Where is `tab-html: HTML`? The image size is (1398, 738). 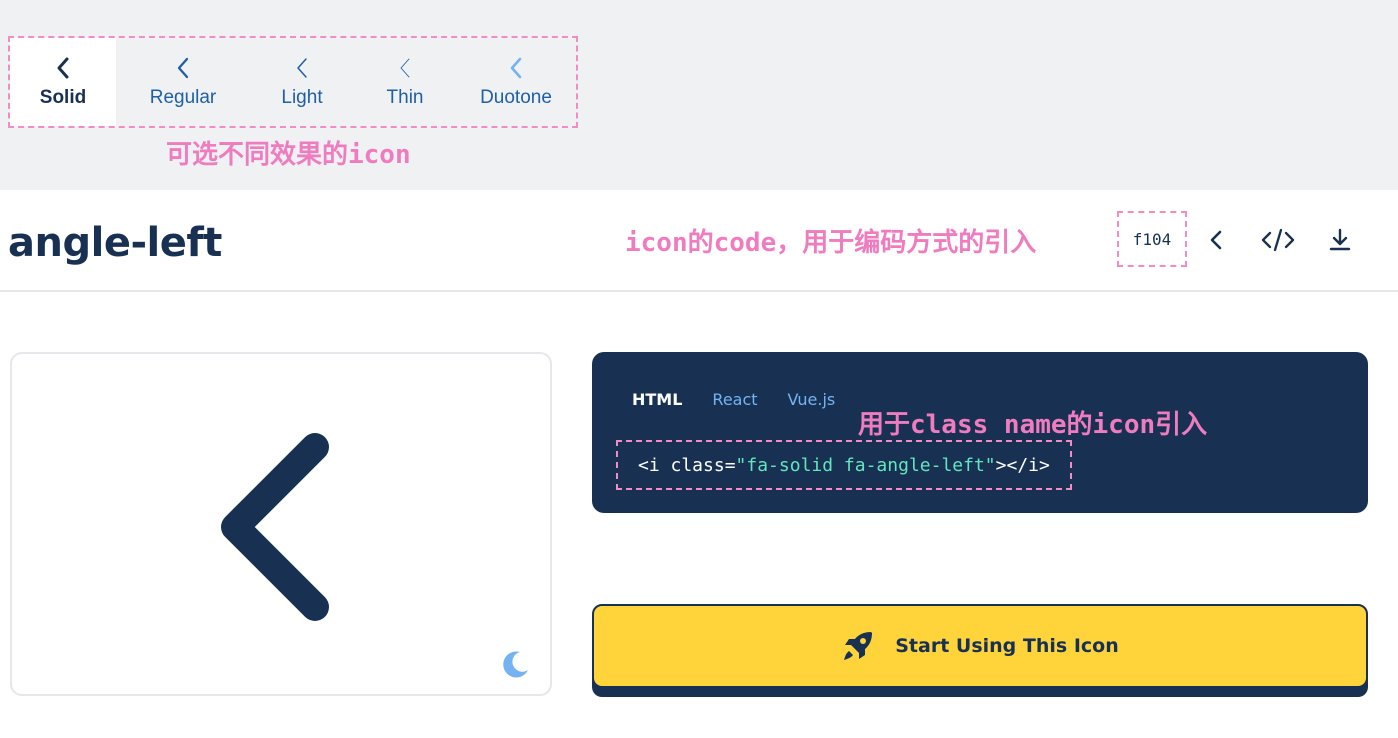 tab-html: HTML is located at coordinates (657, 399).